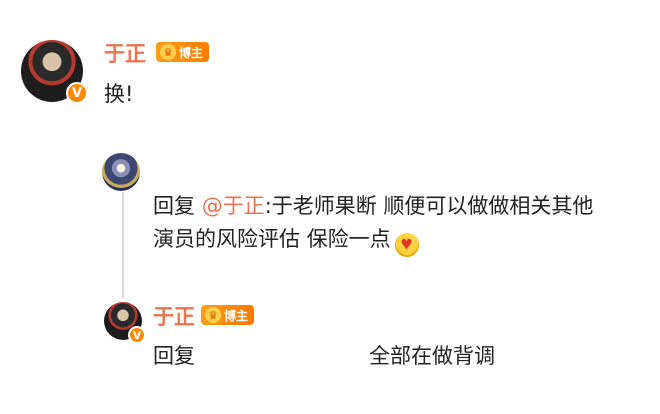  I want to click on reply-text: 全部在做背调, so click(432, 356).